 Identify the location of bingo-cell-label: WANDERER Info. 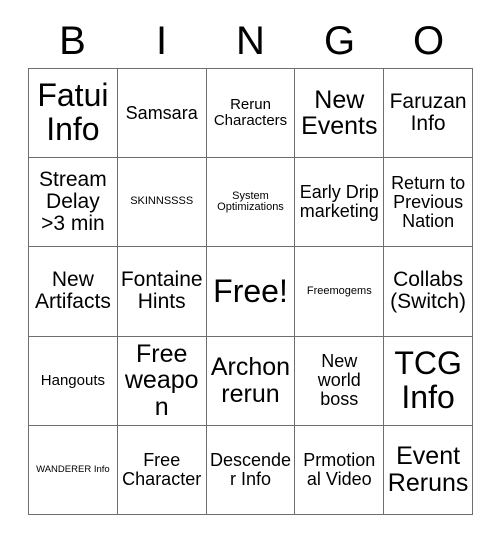
(73, 469).